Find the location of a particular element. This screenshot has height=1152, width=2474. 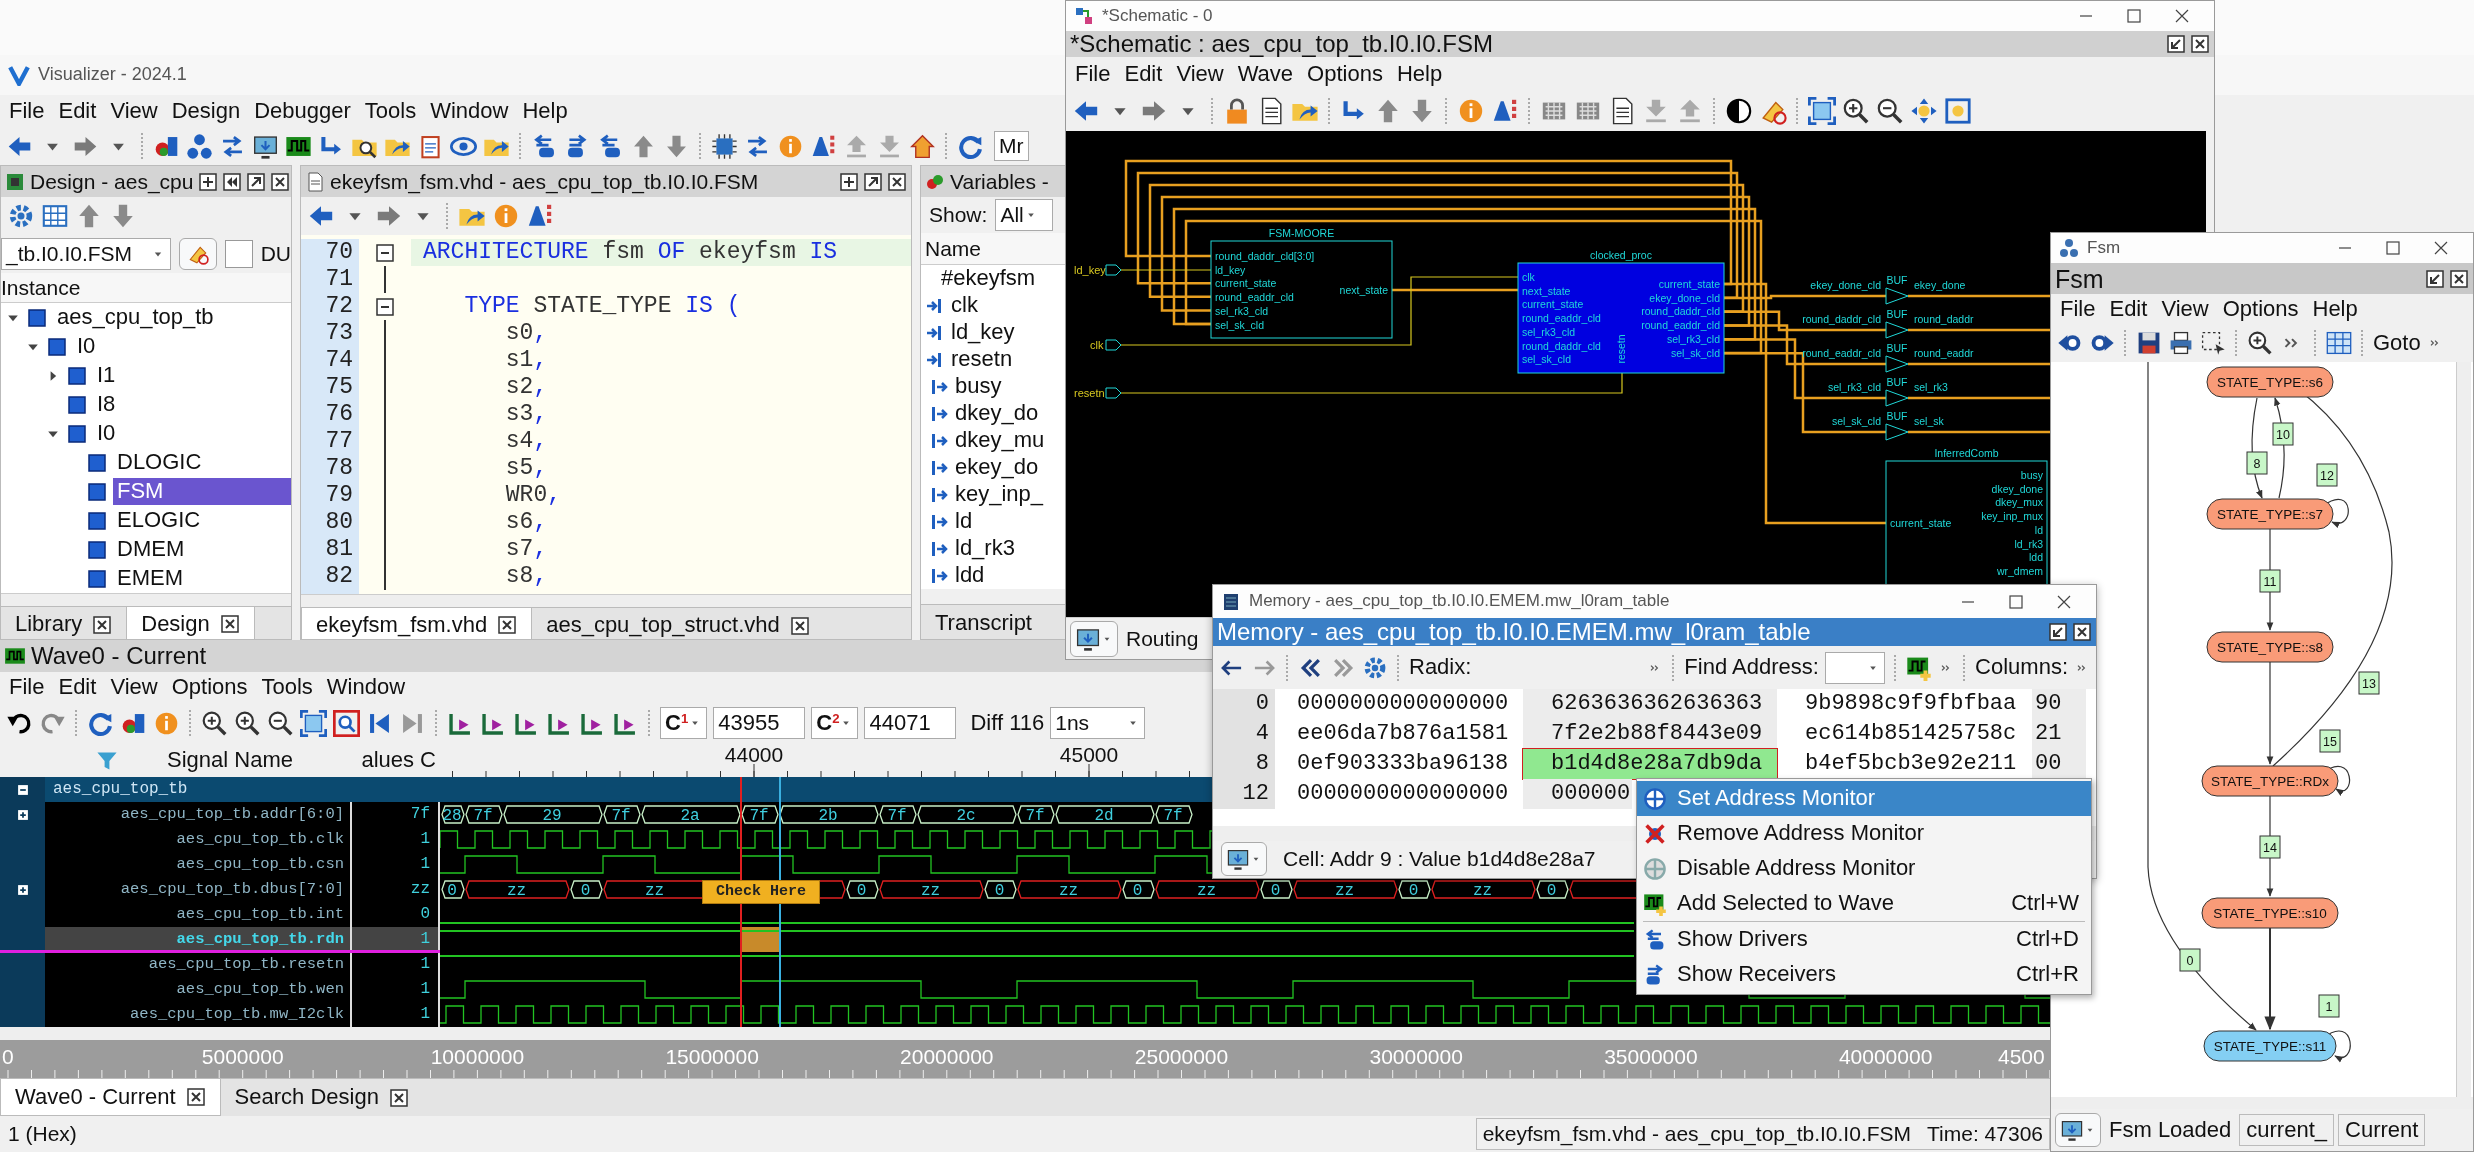

tab: ekeyfsm_fsm.vhd is located at coordinates (417, 623).